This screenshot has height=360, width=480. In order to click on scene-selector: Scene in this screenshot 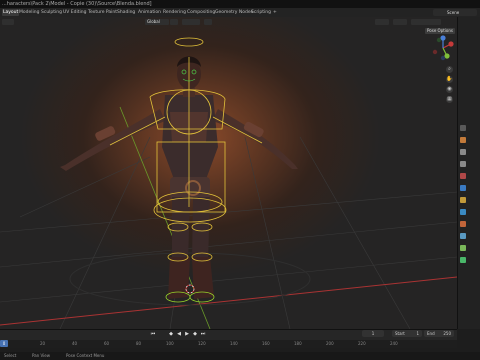, I will do `click(455, 12)`.